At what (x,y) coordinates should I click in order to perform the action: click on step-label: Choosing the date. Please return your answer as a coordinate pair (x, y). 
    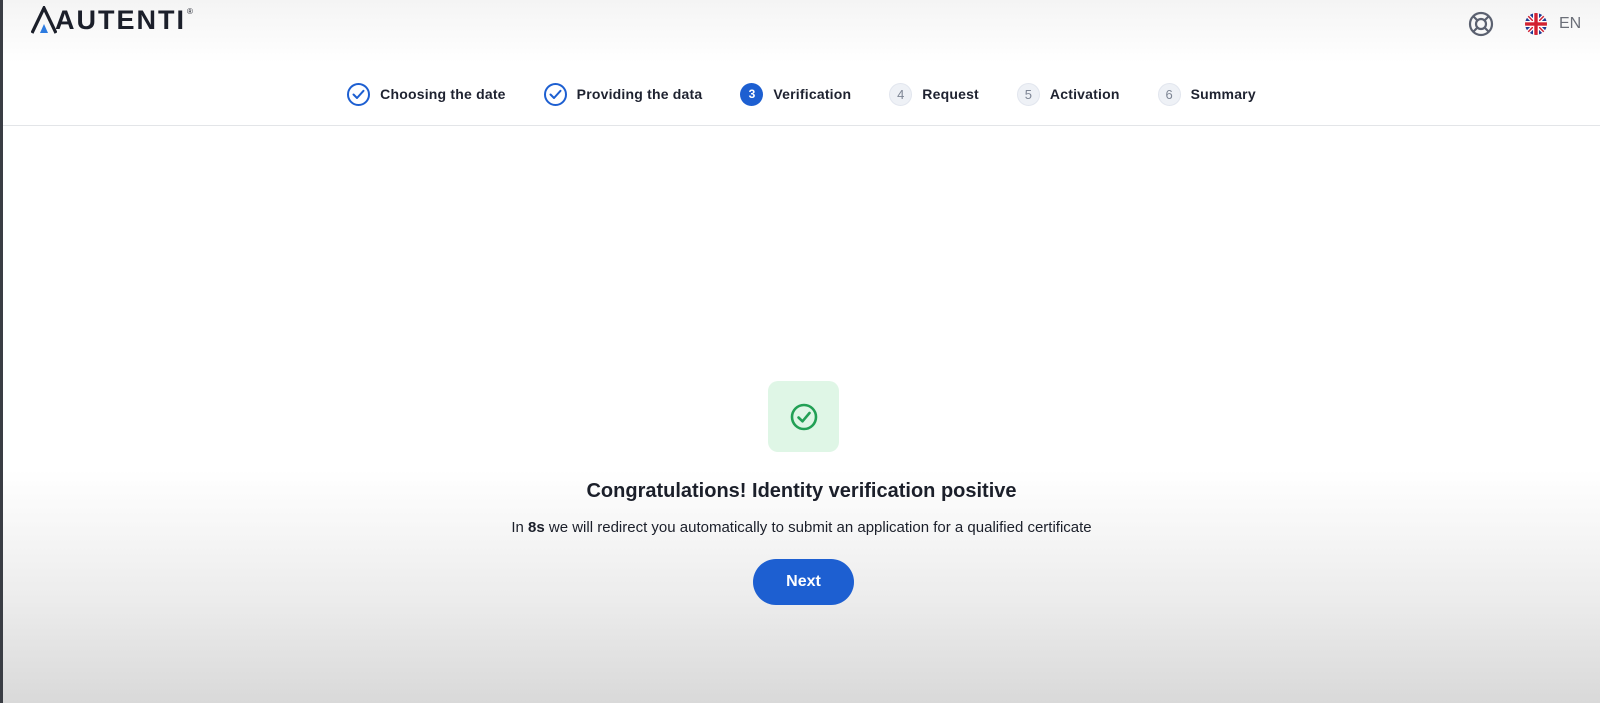
    Looking at the image, I should click on (443, 94).